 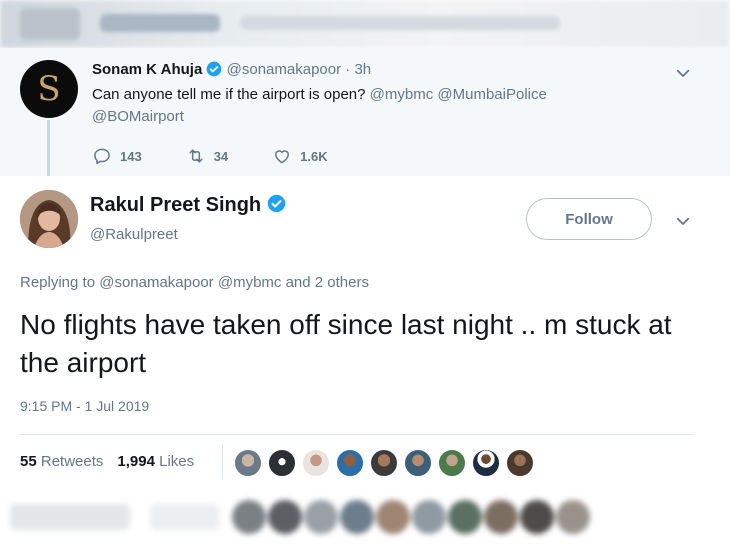 I want to click on avatar, so click(x=49, y=219).